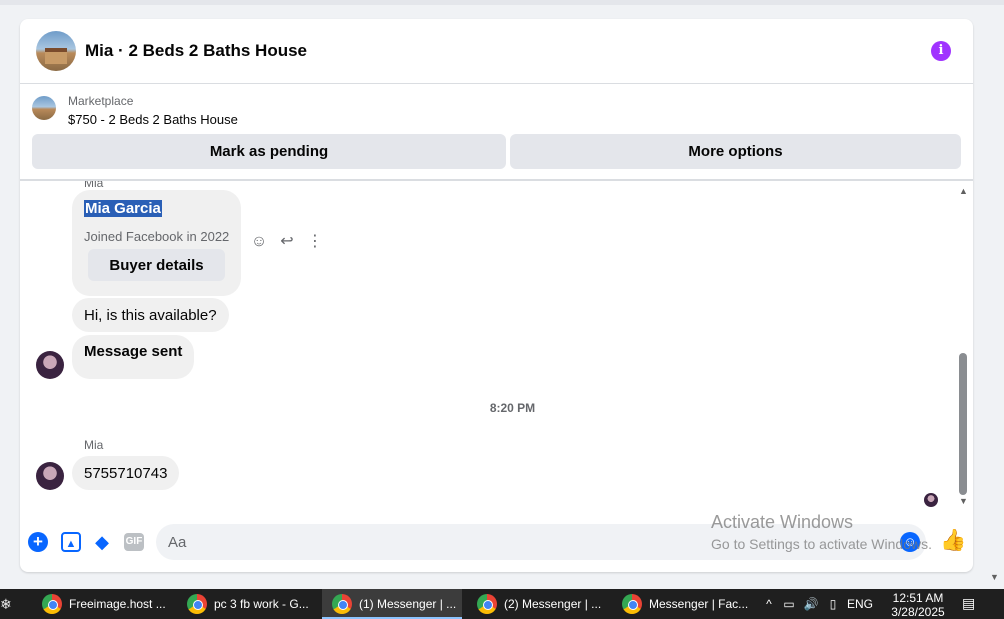 The width and height of the screenshot is (1004, 619). I want to click on taskbar-clock: 12:51 AM 3/28/2025, so click(918, 605).